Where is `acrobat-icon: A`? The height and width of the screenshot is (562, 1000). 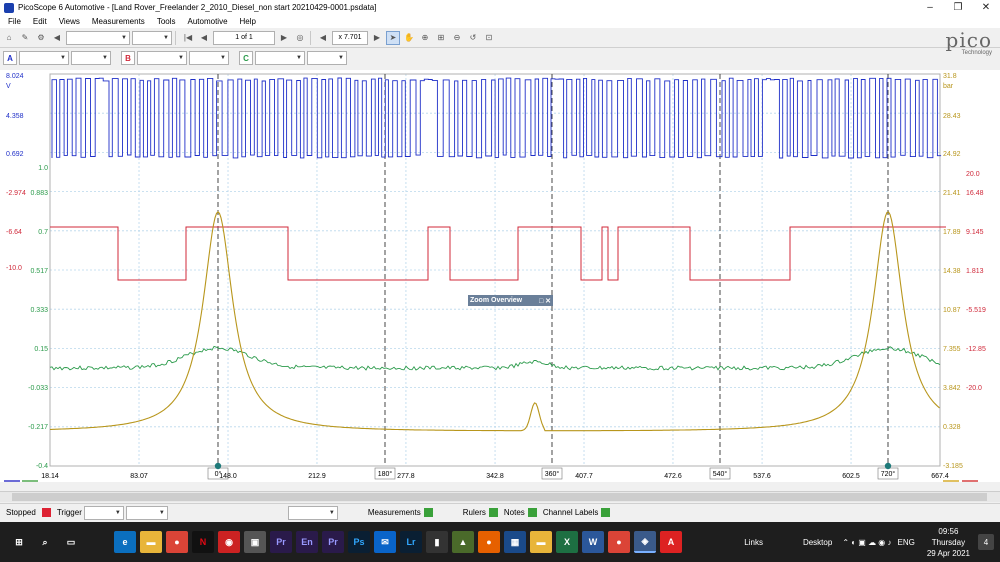
acrobat-icon: A is located at coordinates (671, 542).